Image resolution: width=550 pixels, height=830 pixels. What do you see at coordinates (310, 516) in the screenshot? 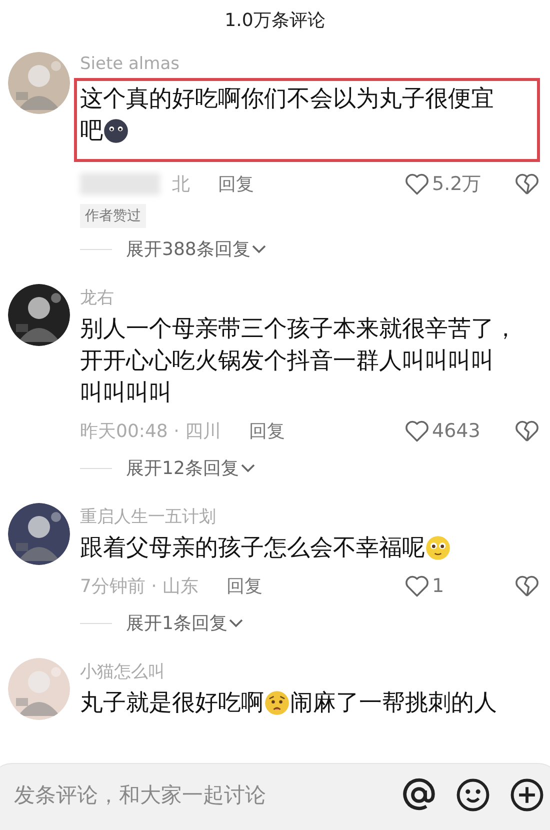
I see `username: 重启人生一五计划` at bounding box center [310, 516].